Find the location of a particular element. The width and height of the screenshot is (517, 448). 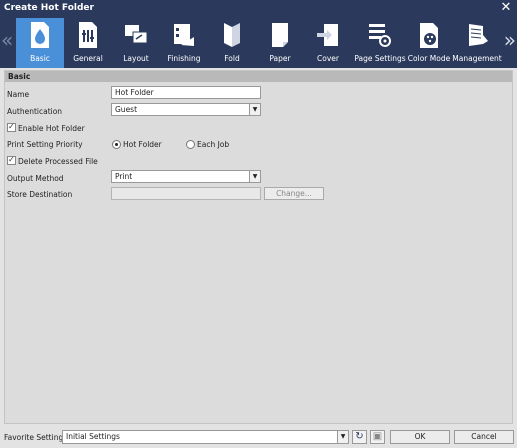

authentication-value: Guest is located at coordinates (126, 109).